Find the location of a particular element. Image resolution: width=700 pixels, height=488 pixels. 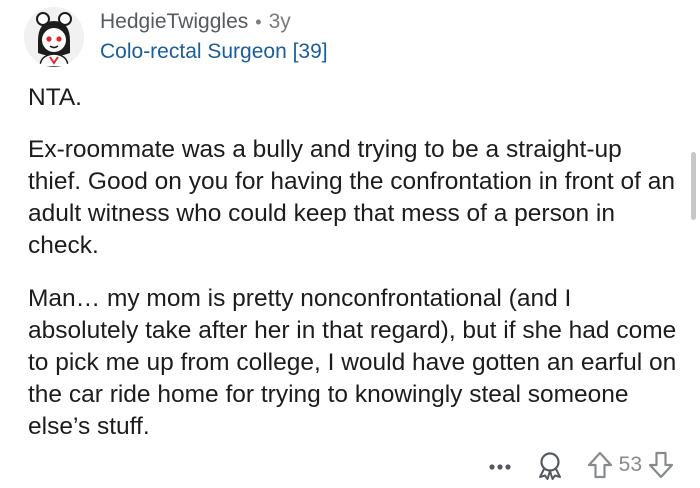

downvote-button is located at coordinates (661, 465).